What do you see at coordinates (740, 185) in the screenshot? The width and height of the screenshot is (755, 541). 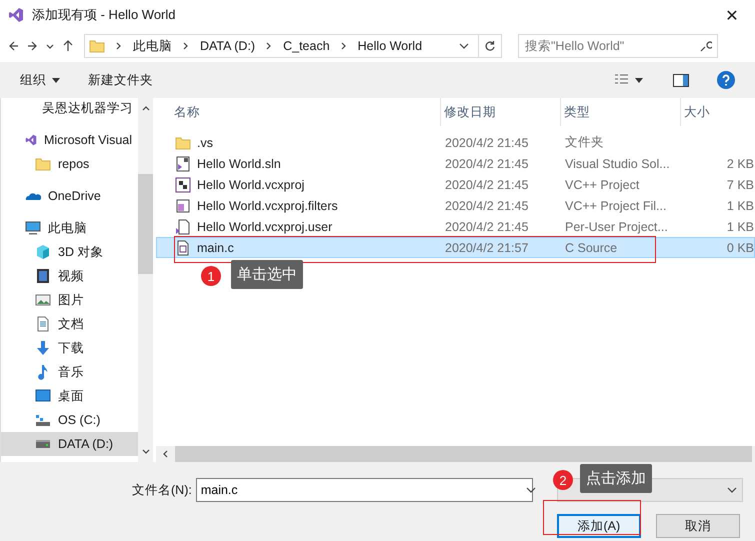 I see `table-cell-text: 7 KB` at bounding box center [740, 185].